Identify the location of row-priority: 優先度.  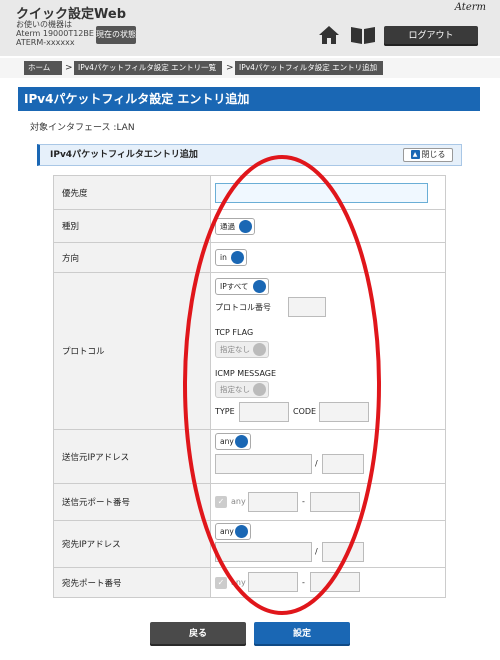
(249, 193).